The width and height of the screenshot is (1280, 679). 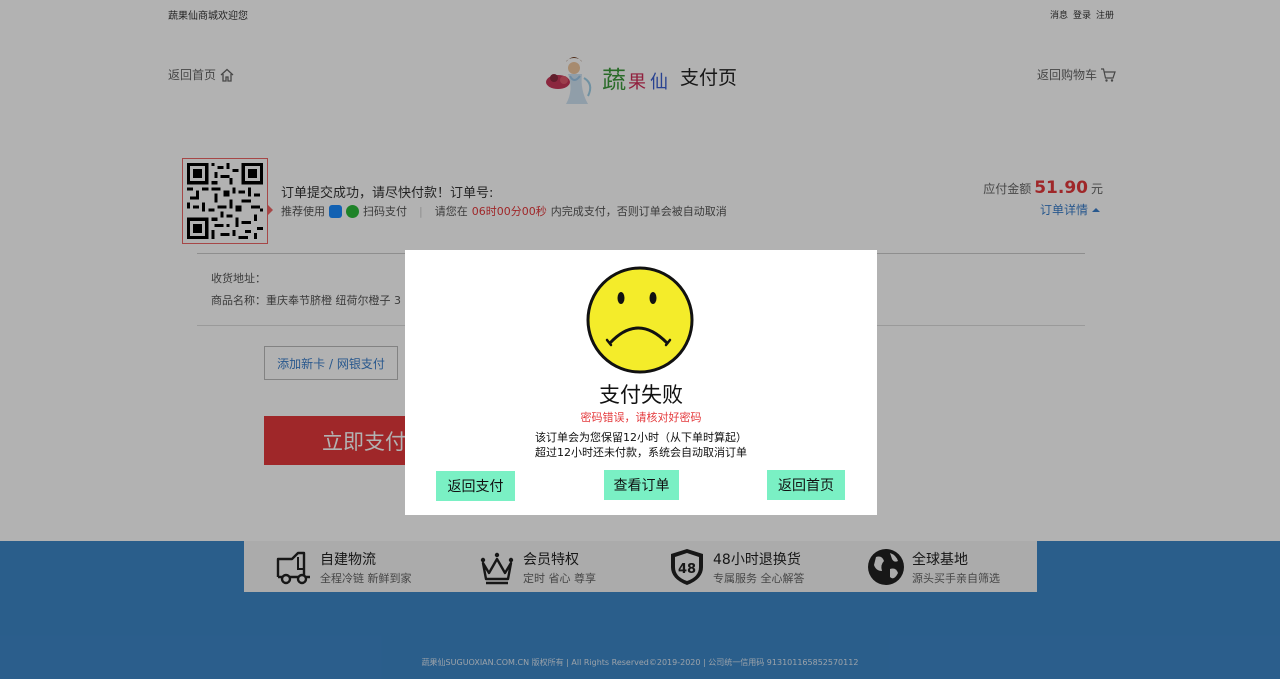 What do you see at coordinates (641, 417) in the screenshot?
I see `error-message: 密码错误，请核对好密码` at bounding box center [641, 417].